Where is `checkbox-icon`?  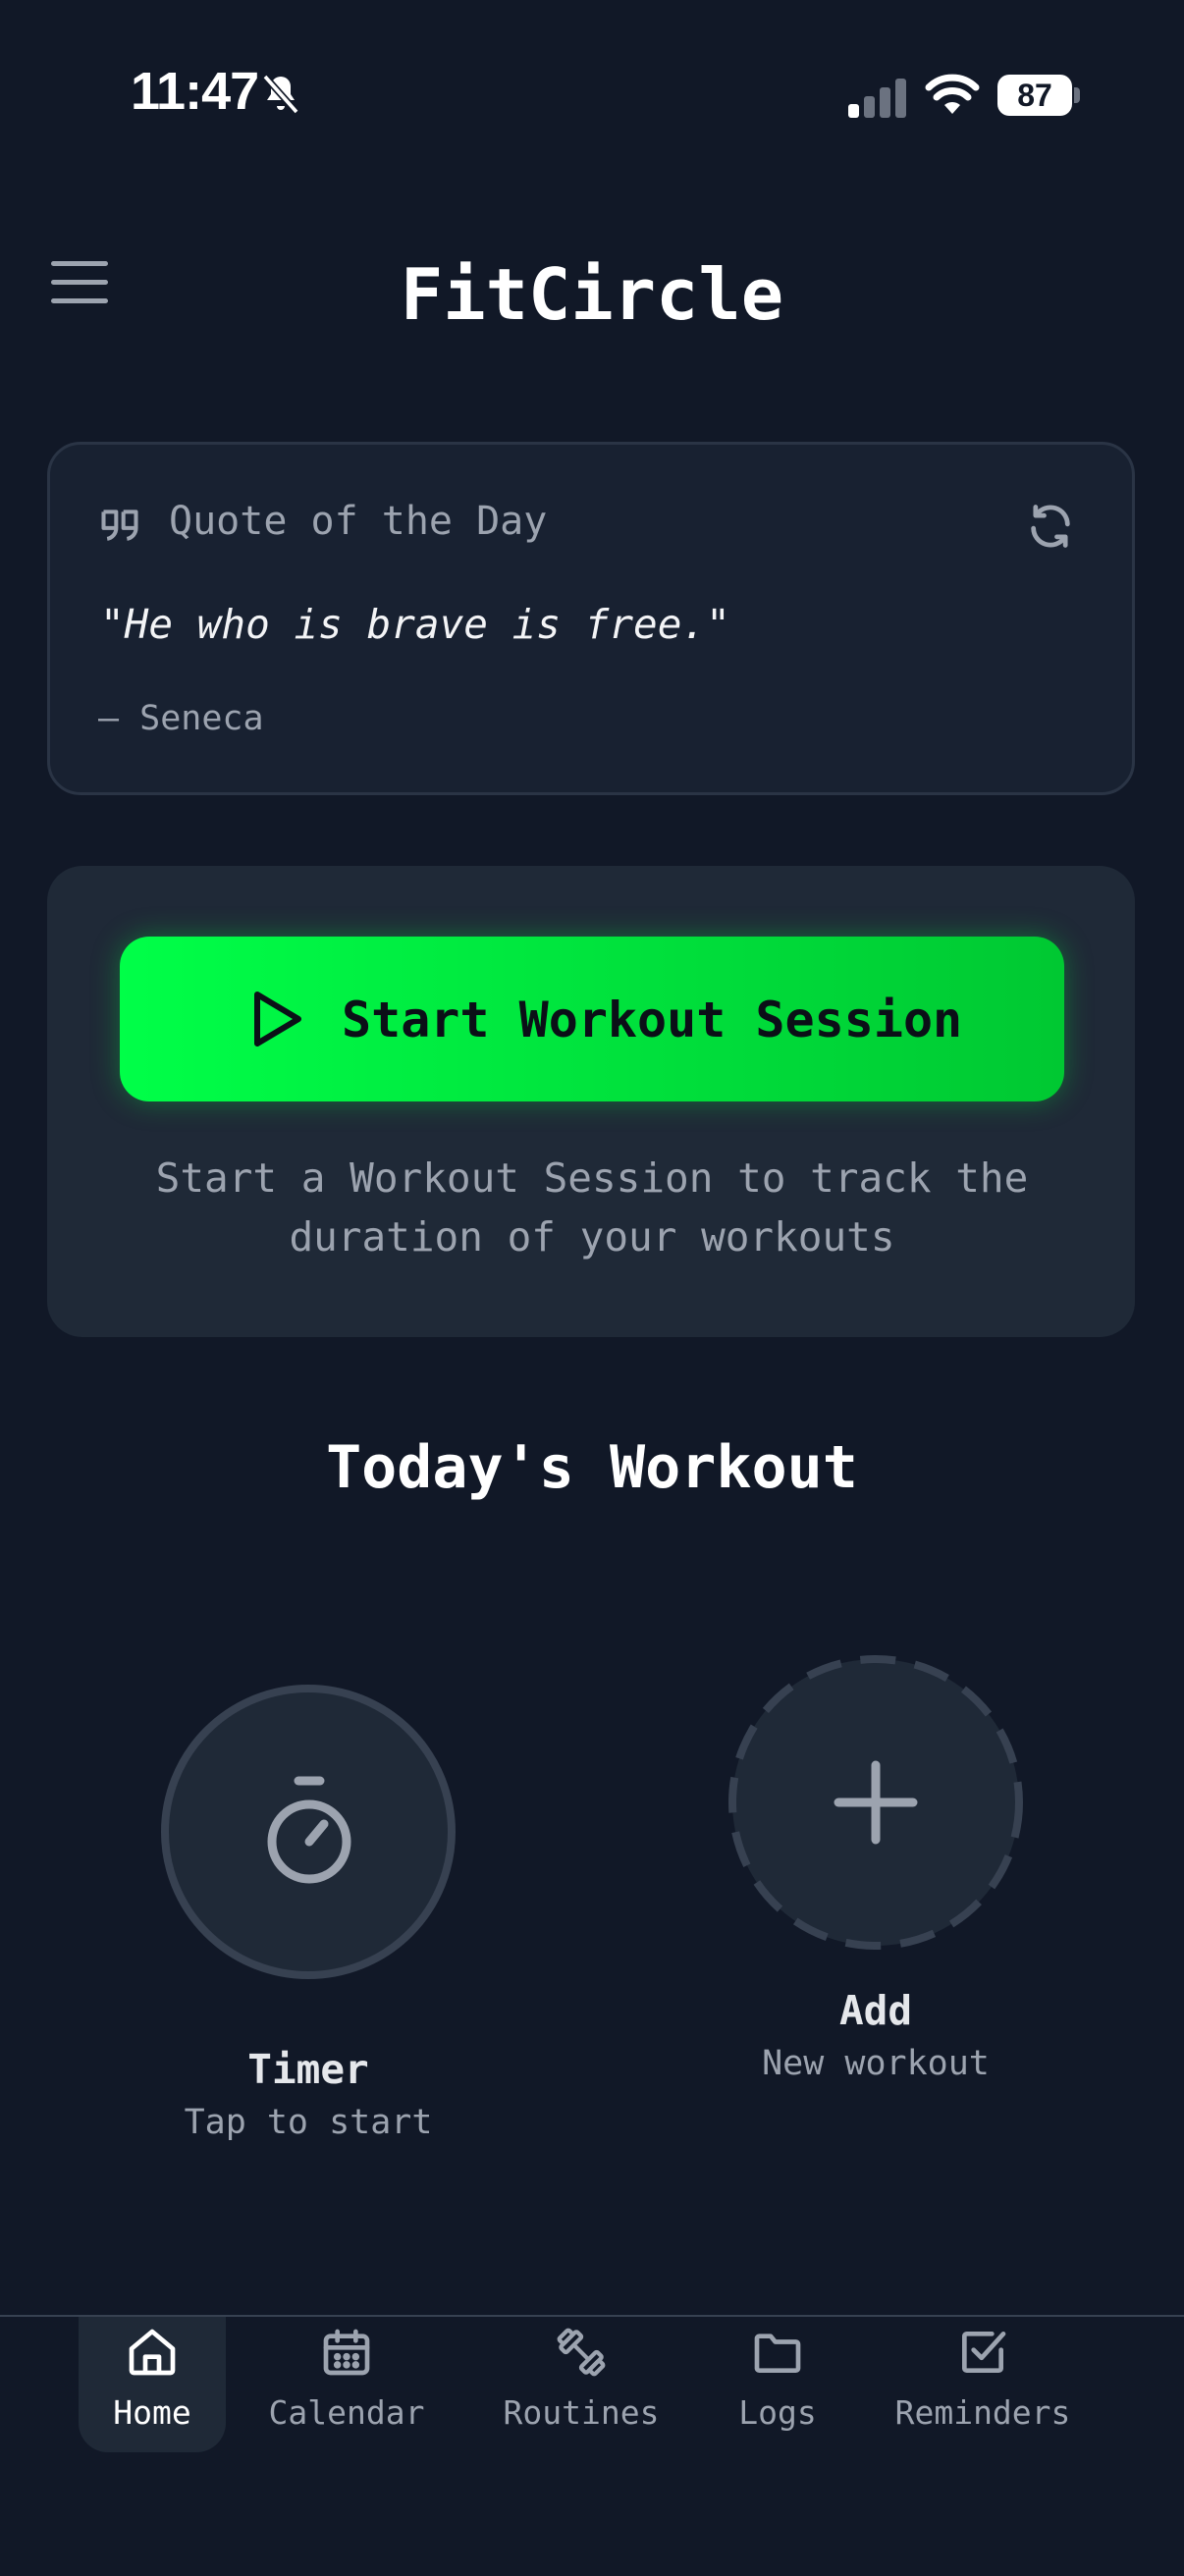
checkbox-icon is located at coordinates (984, 2352).